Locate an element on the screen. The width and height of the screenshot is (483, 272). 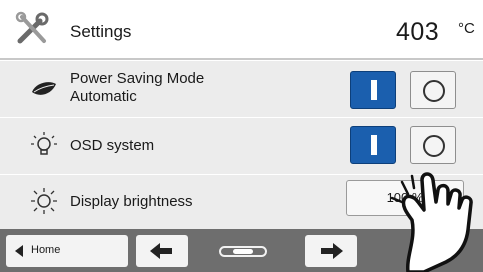
home-arrow-icon is located at coordinates (19, 251).